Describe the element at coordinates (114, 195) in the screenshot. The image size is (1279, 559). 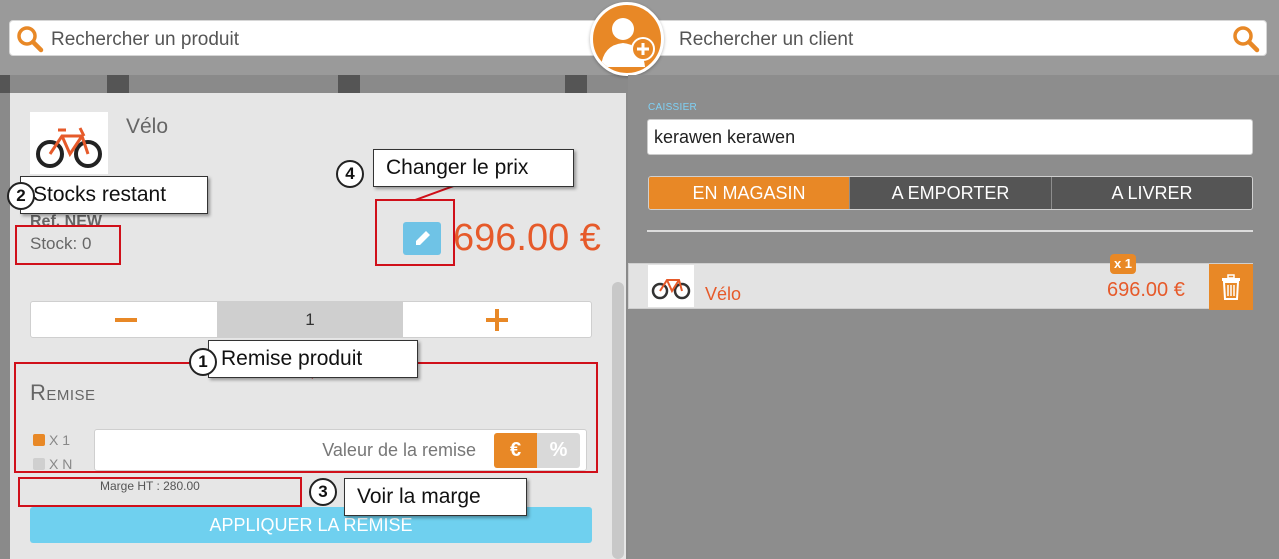
I see `annotation-label-stocks: Stocks restant` at that location.